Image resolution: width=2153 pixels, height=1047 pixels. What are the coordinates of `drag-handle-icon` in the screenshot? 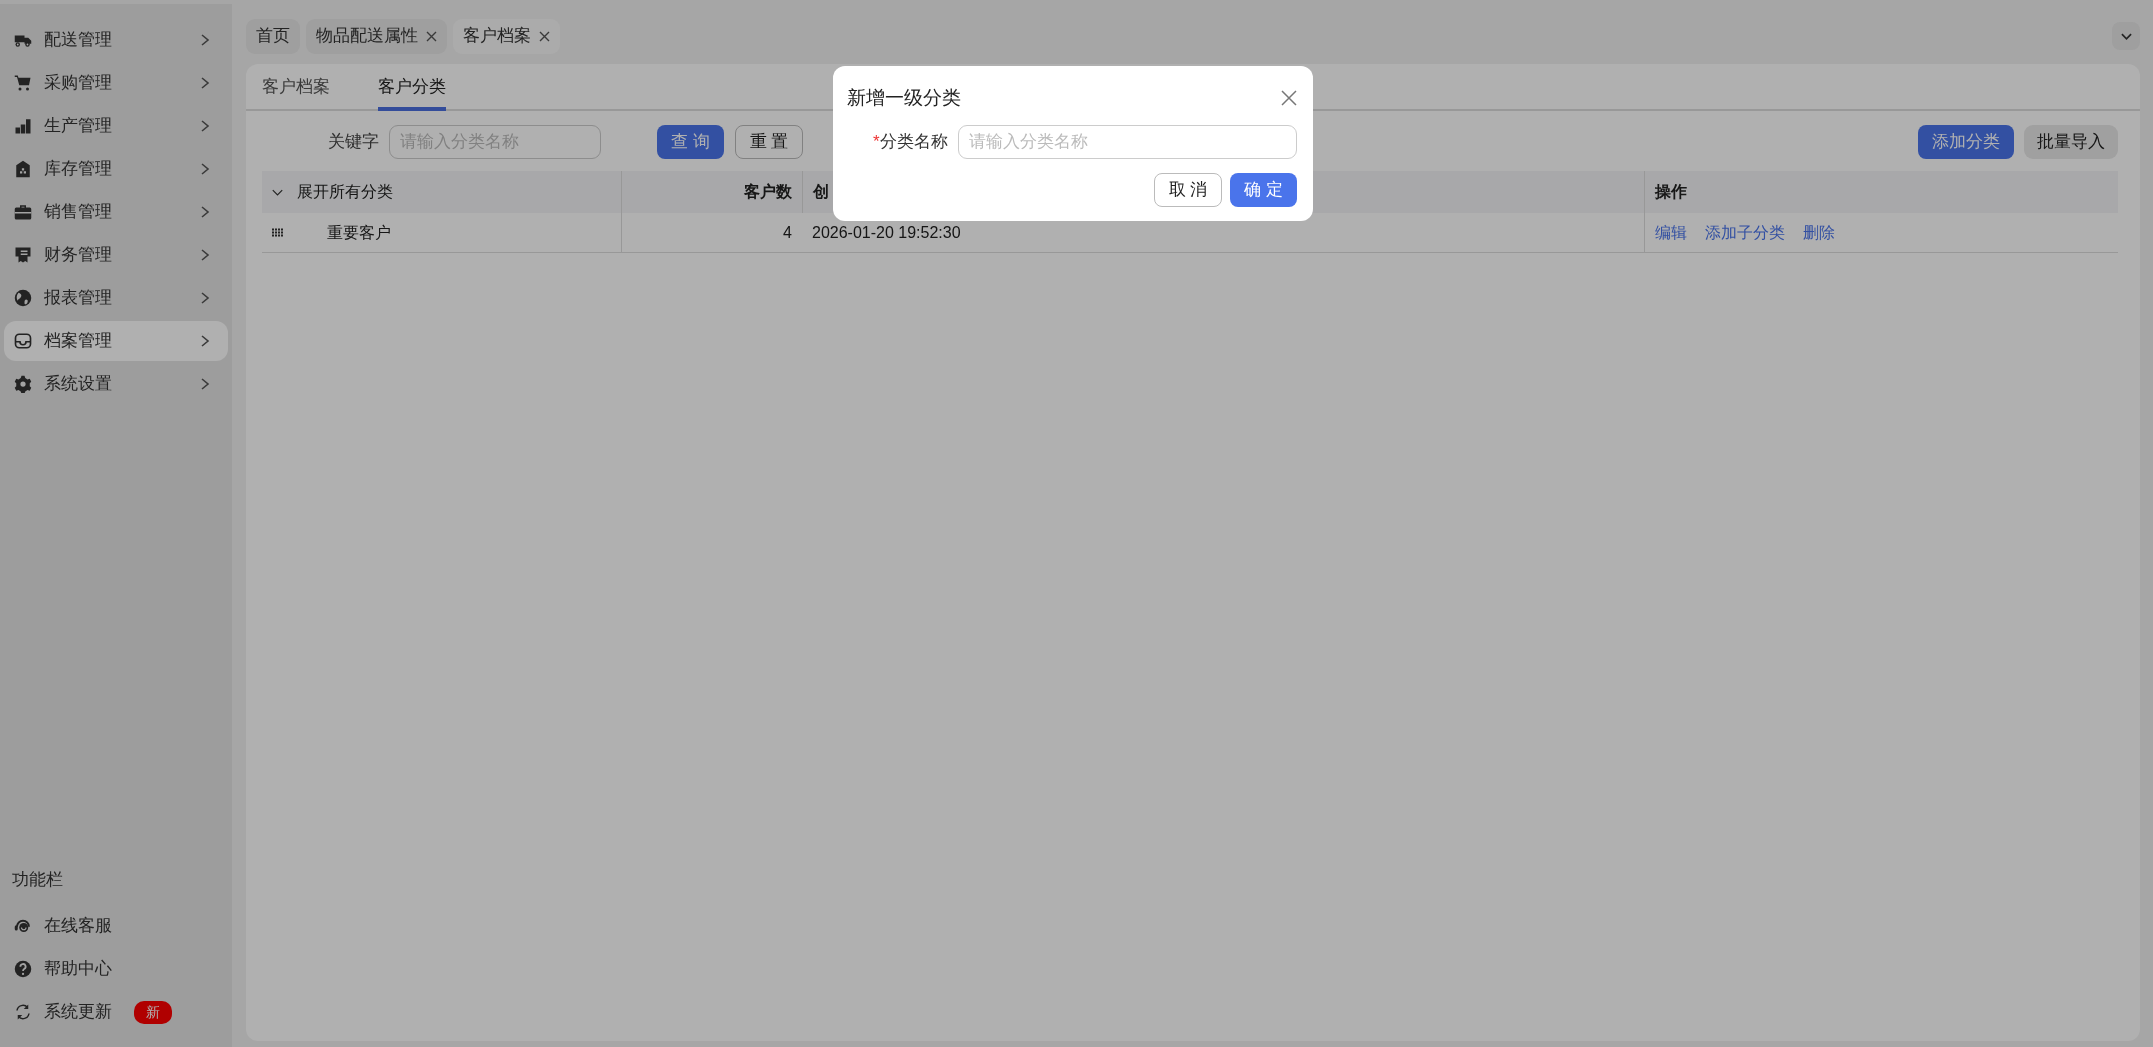 It's located at (277, 232).